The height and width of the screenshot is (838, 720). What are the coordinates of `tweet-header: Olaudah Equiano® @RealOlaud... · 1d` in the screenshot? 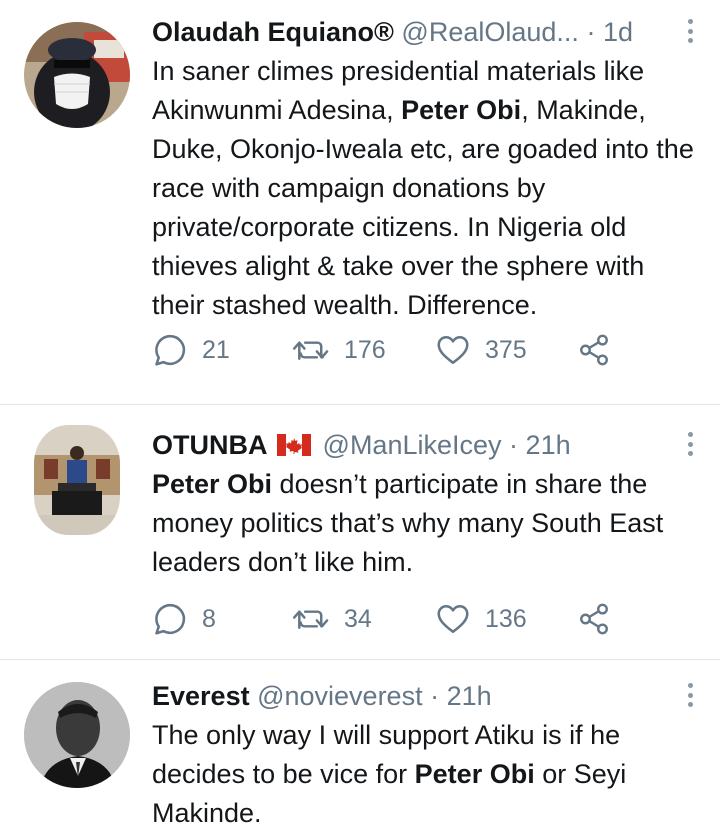 It's located at (426, 32).